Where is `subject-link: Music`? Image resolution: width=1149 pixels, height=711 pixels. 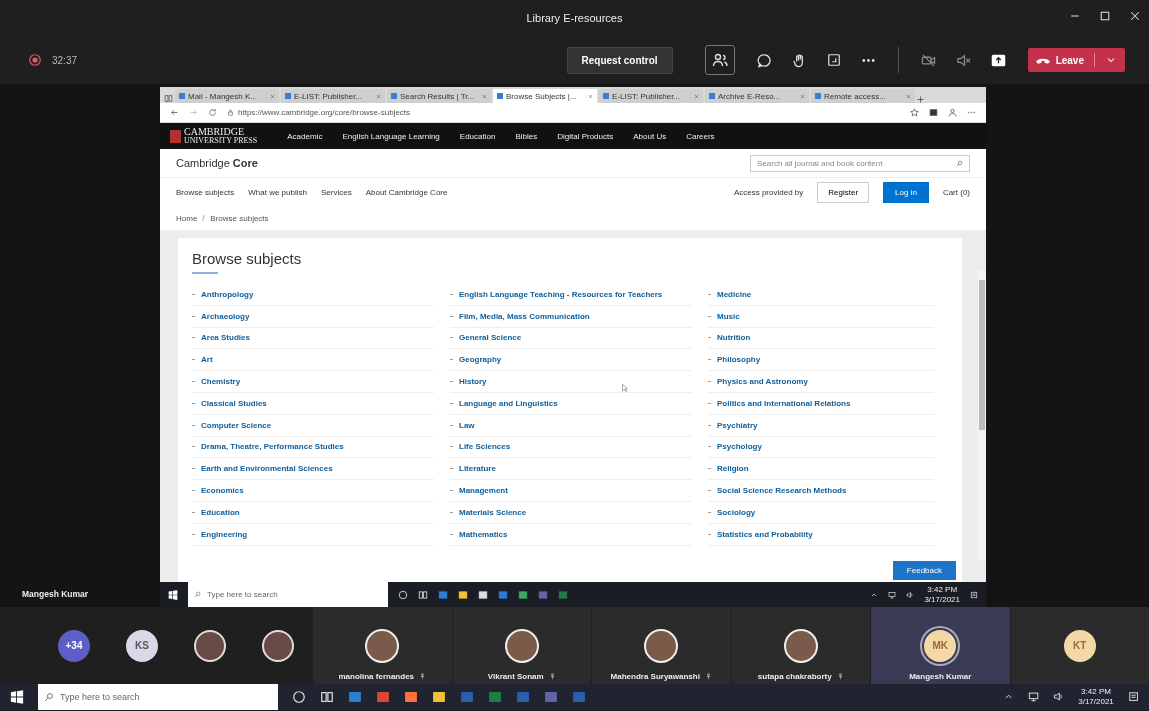 subject-link: Music is located at coordinates (821, 316).